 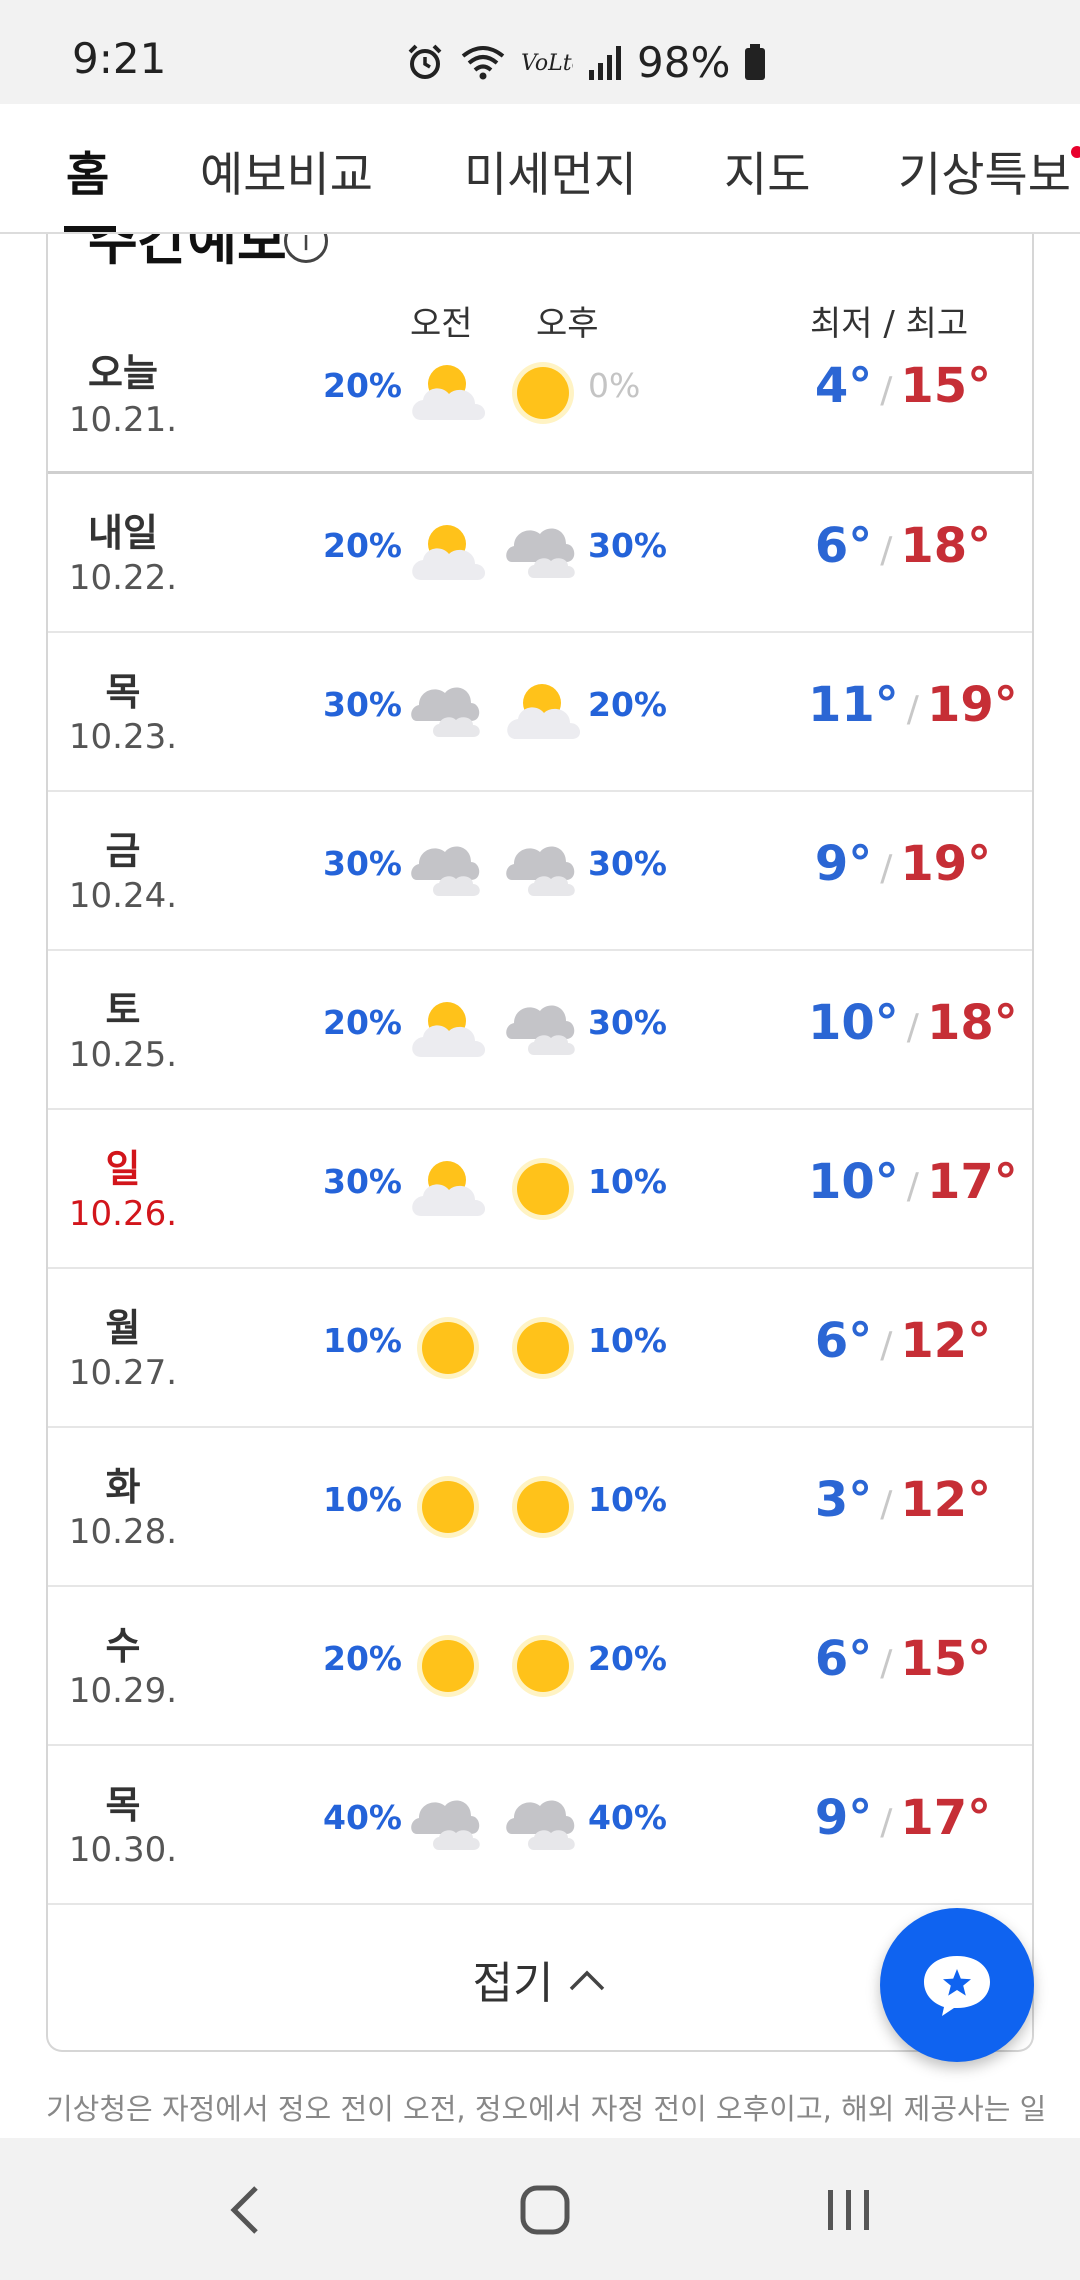 I want to click on low-temperature: 11°, so click(x=853, y=705).